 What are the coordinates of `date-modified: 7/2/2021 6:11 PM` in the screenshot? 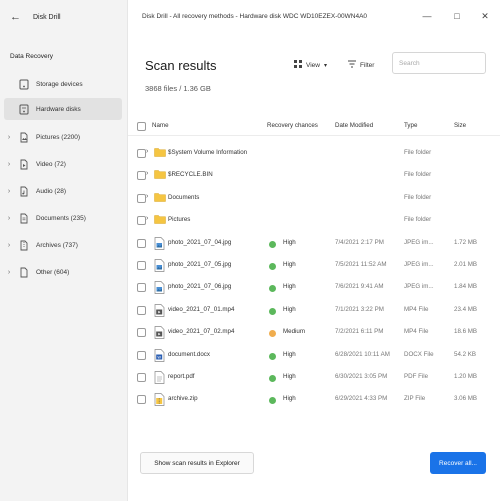 It's located at (359, 332).